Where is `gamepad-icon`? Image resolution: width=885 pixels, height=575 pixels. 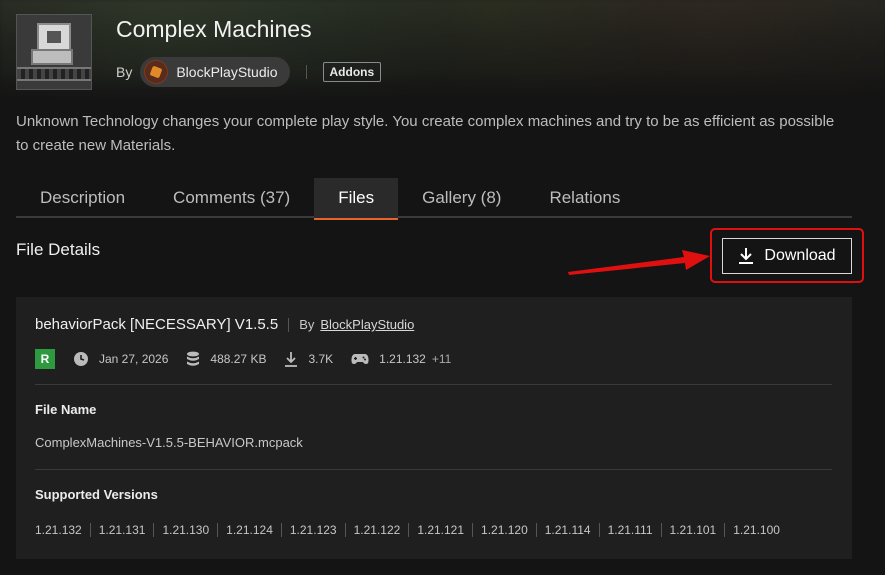 gamepad-icon is located at coordinates (360, 359).